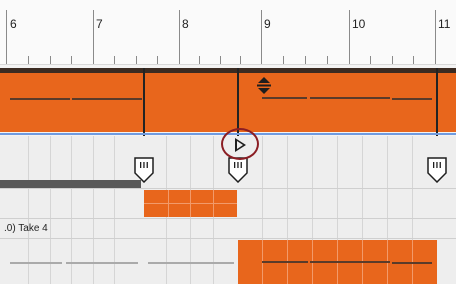 This screenshot has height=284, width=456. I want to click on play-triangle-inner, so click(240, 145).